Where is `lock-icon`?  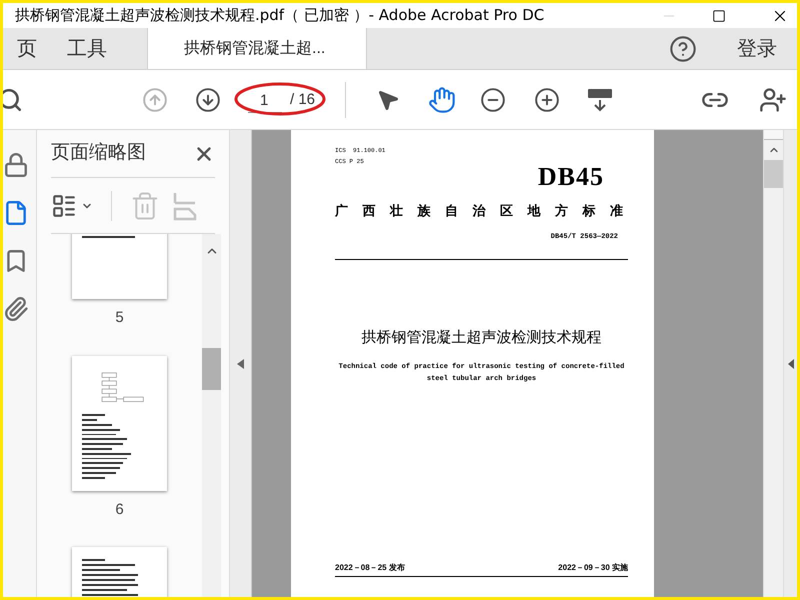 lock-icon is located at coordinates (15, 165).